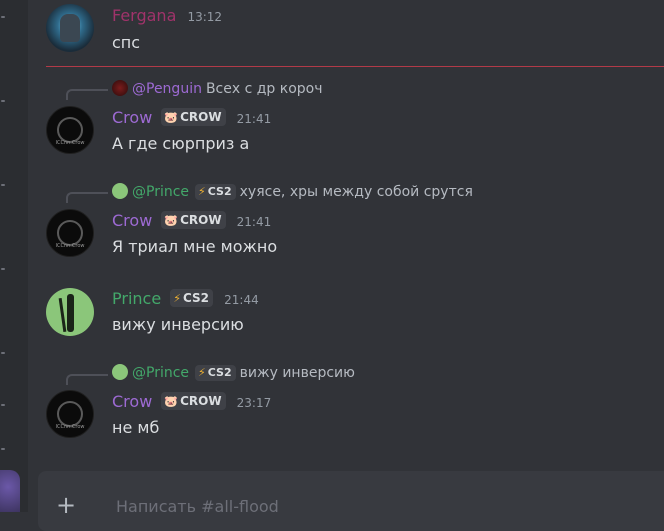 The height and width of the screenshot is (531, 664). I want to click on reply-text: вижу инверсию, so click(297, 373).